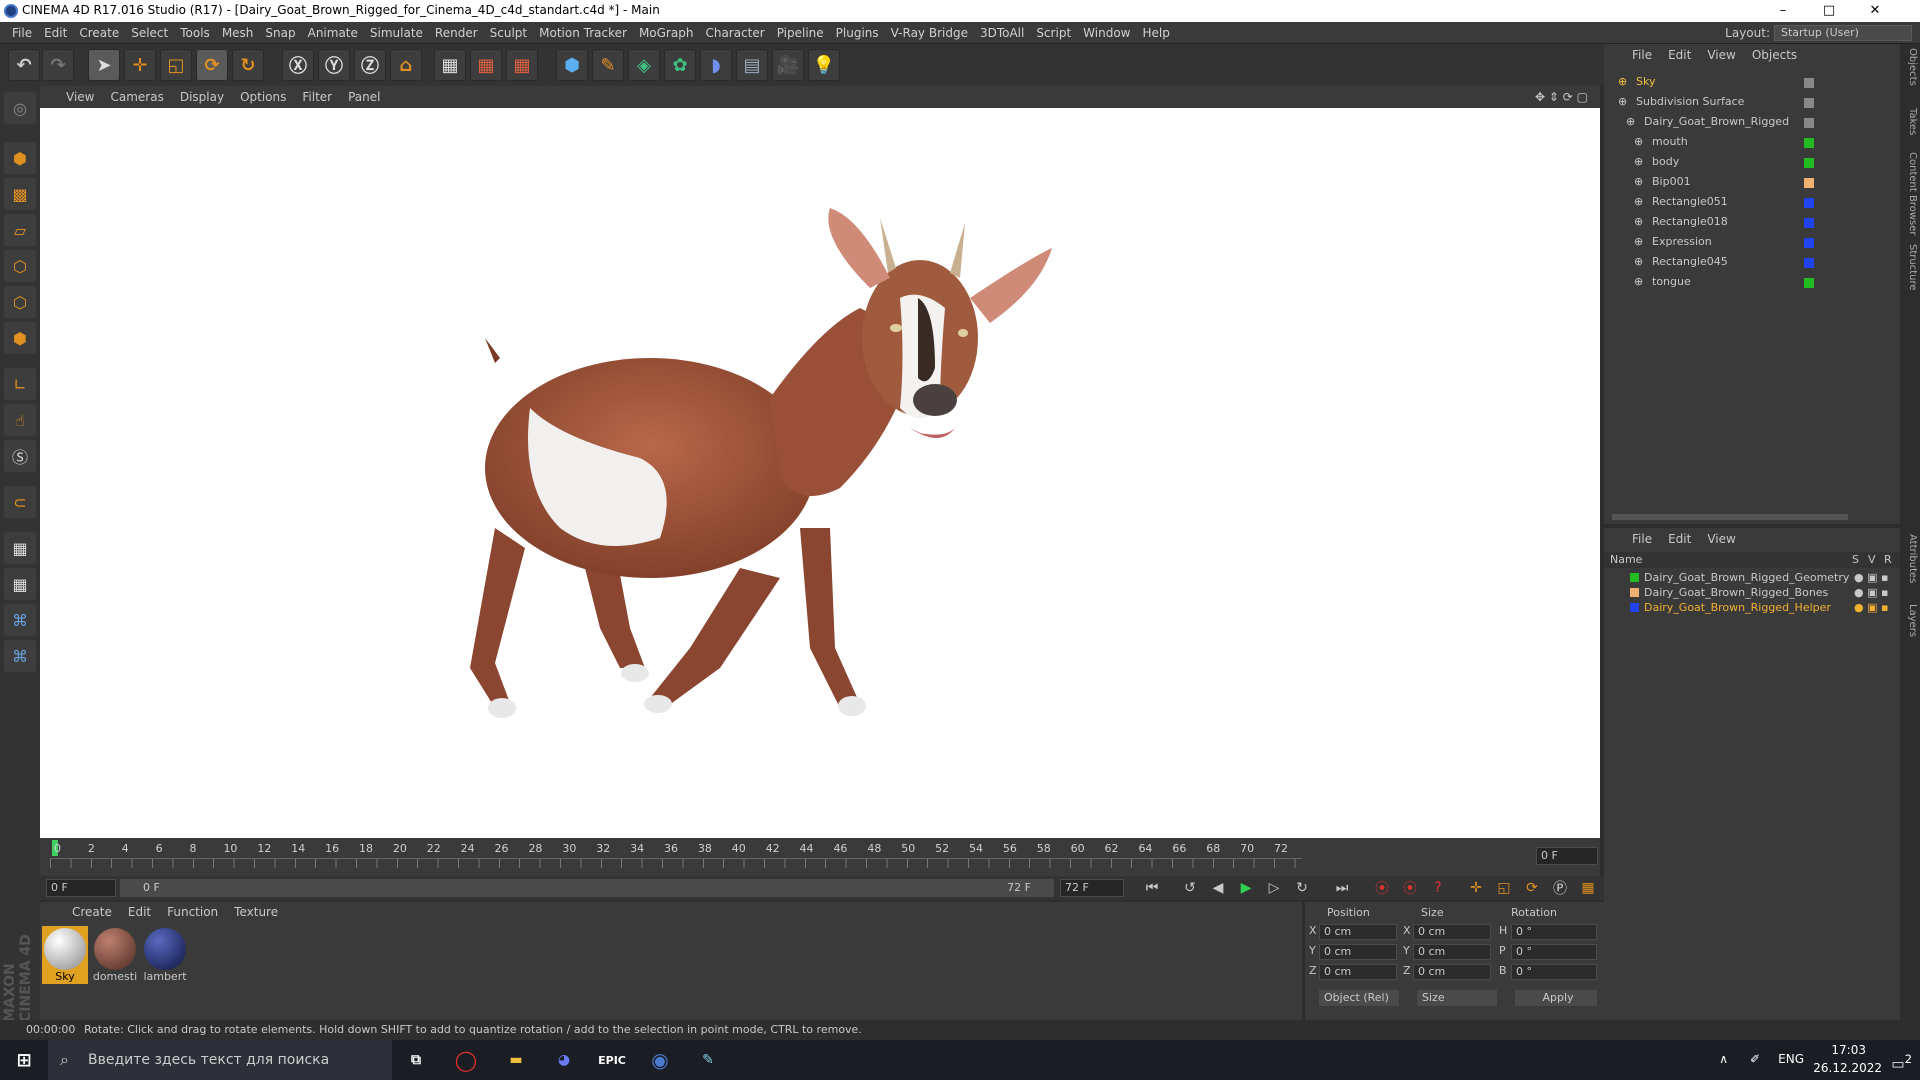 This screenshot has height=1080, width=1920. What do you see at coordinates (24, 65) in the screenshot?
I see `undo-icon: ↶` at bounding box center [24, 65].